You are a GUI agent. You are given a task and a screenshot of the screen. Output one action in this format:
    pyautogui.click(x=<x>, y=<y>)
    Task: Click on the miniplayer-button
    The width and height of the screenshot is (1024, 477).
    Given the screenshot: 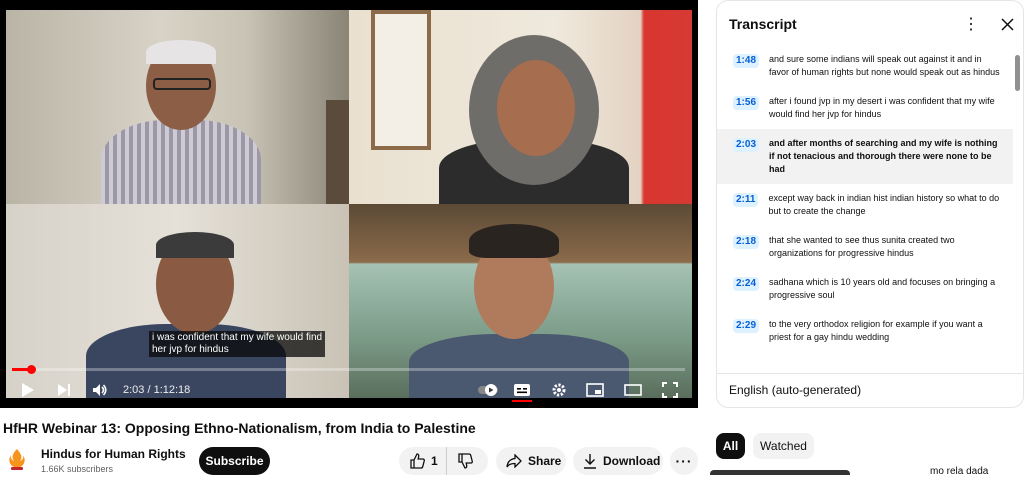 What is the action you would take?
    pyautogui.click(x=595, y=390)
    